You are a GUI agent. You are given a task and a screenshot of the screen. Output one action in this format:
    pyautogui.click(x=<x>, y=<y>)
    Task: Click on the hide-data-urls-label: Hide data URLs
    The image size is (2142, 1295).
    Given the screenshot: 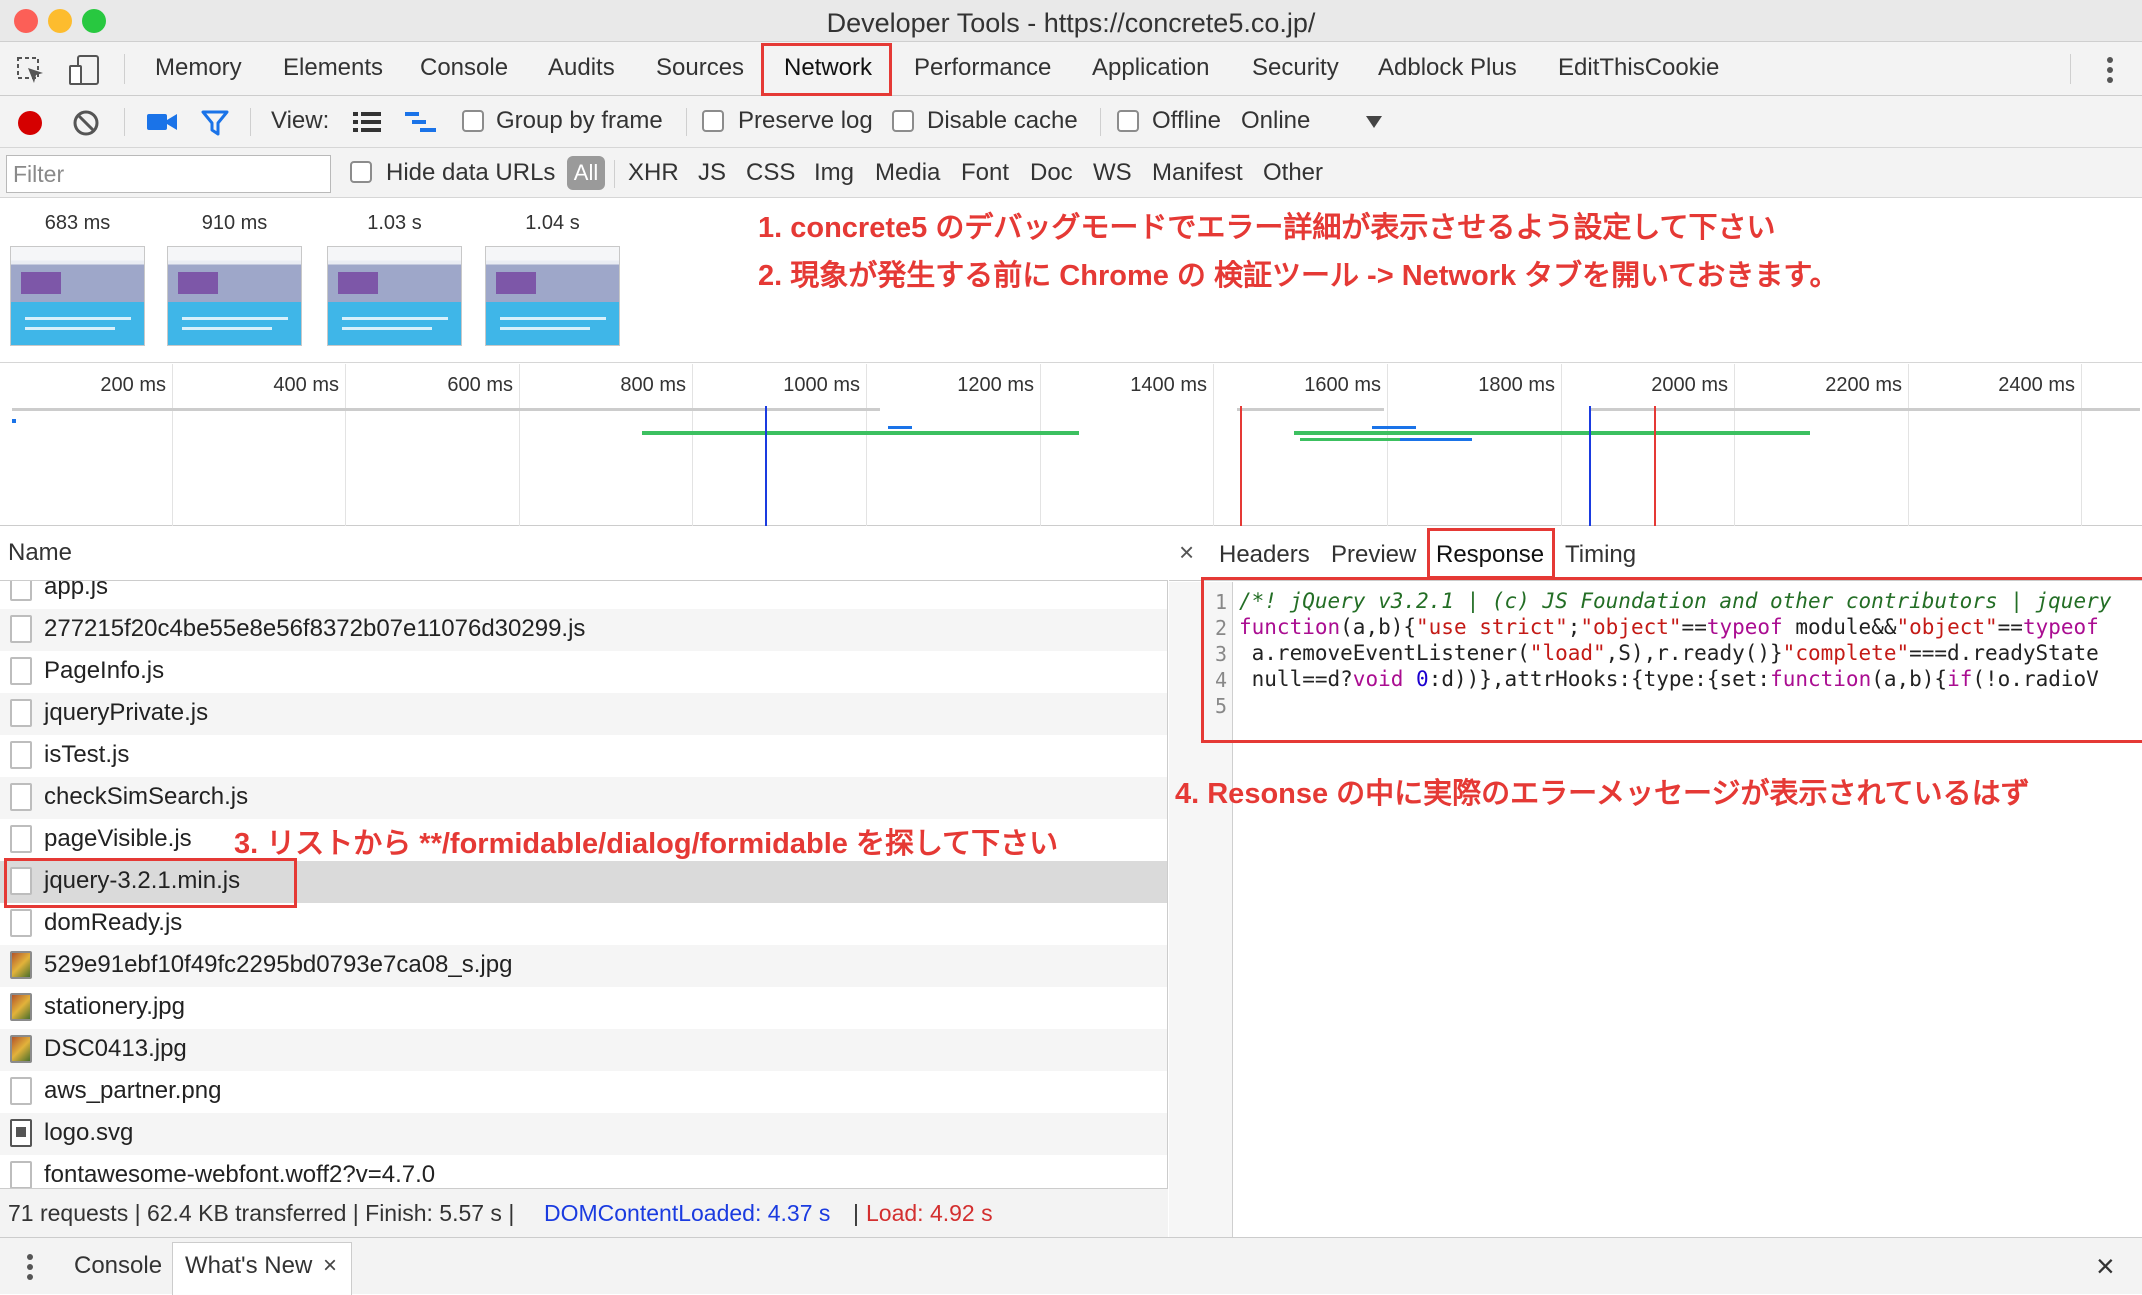 What is the action you would take?
    pyautogui.click(x=471, y=172)
    